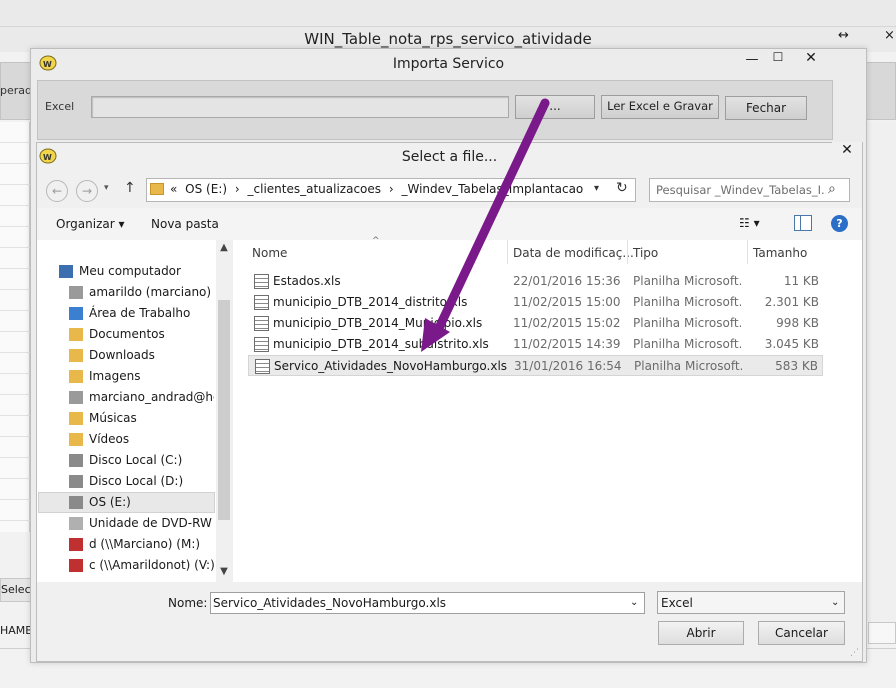  I want to click on read-excel-save-button: Ler Excel e Gravar, so click(660, 107).